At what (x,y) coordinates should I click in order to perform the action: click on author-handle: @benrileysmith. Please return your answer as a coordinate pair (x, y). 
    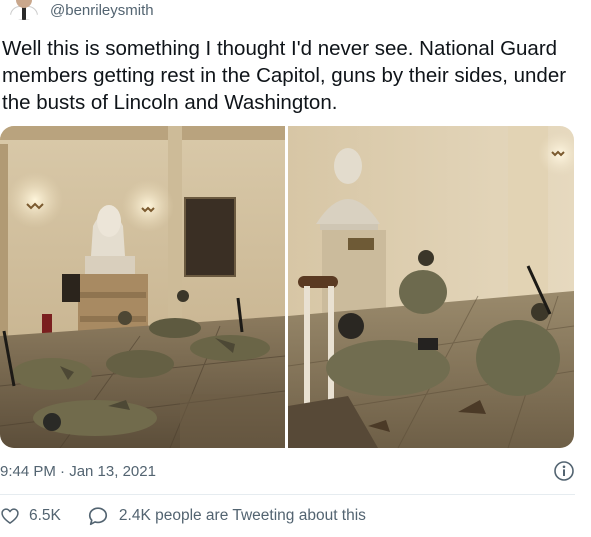
    Looking at the image, I should click on (102, 10).